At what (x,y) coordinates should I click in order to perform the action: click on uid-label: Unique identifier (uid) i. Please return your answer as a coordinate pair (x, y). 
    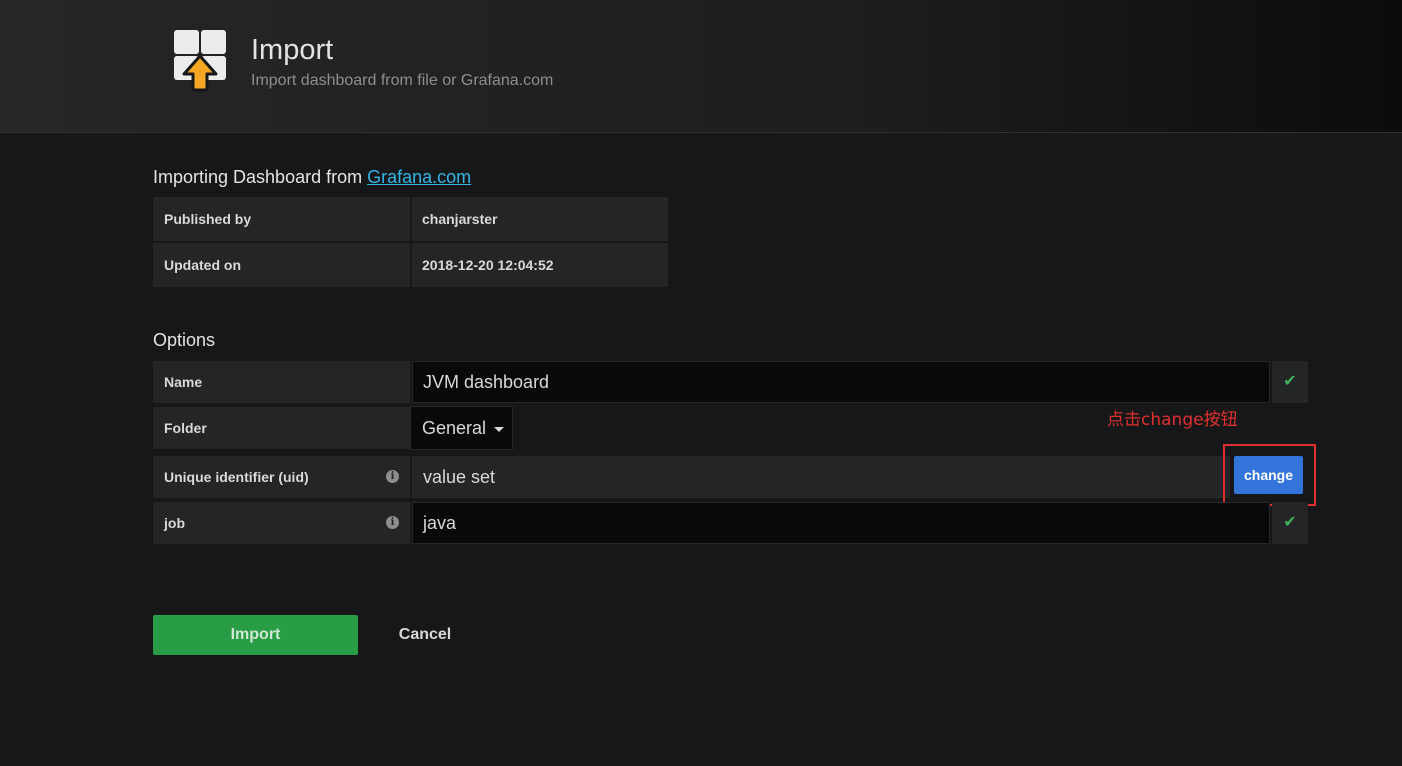
    Looking at the image, I should click on (281, 477).